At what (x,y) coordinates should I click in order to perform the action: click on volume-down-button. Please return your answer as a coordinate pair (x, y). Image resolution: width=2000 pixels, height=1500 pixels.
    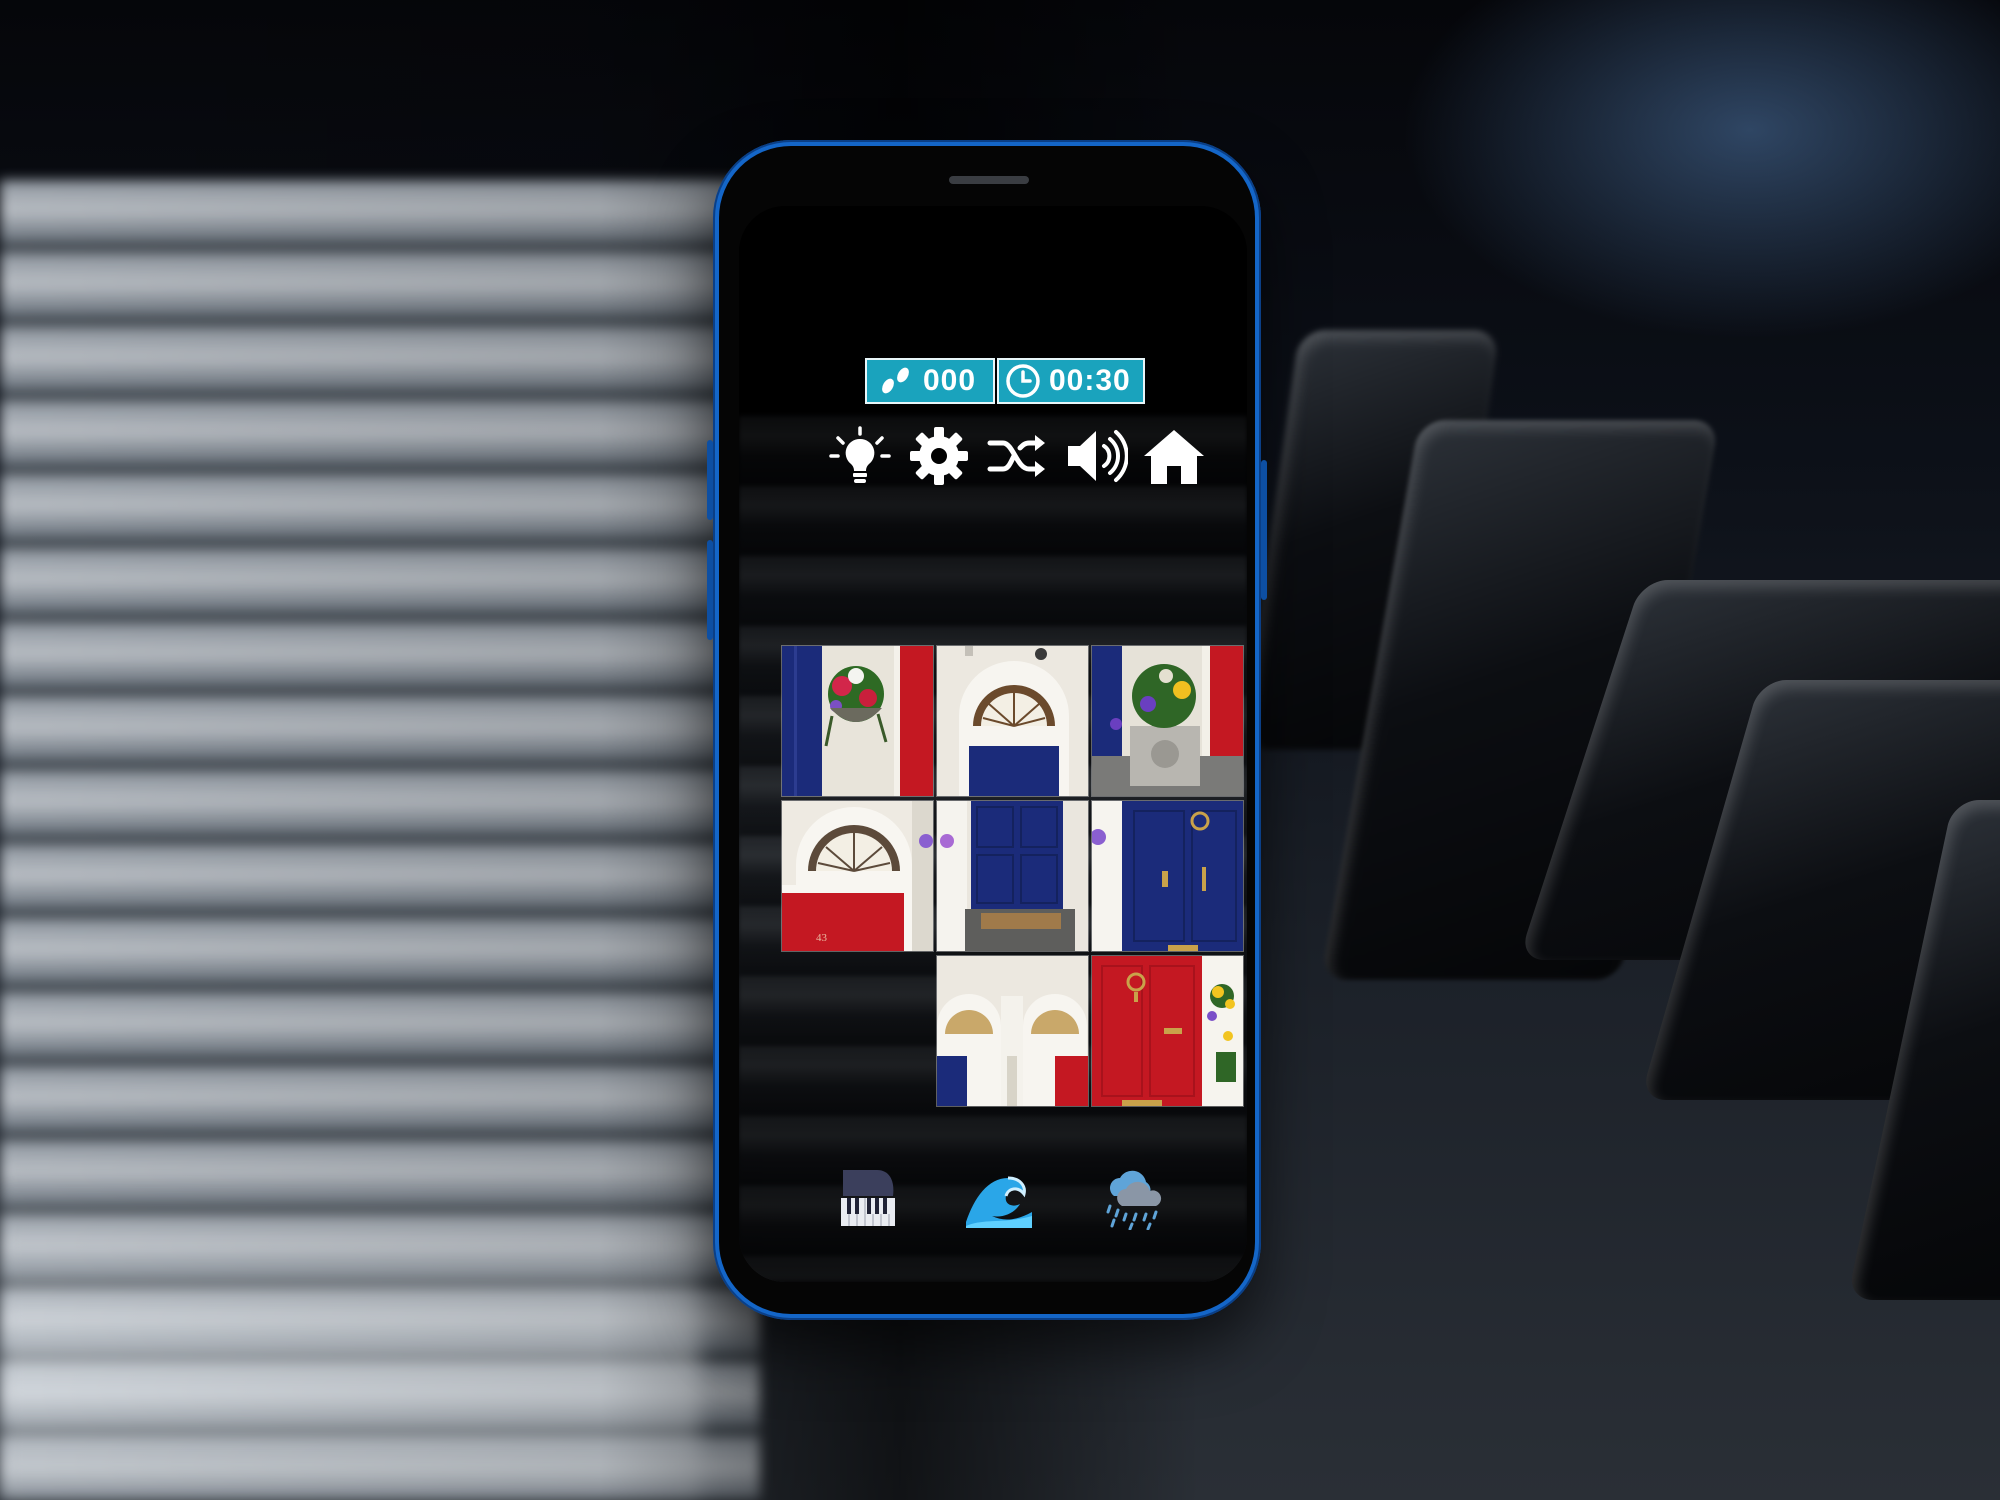
    Looking at the image, I should click on (710, 590).